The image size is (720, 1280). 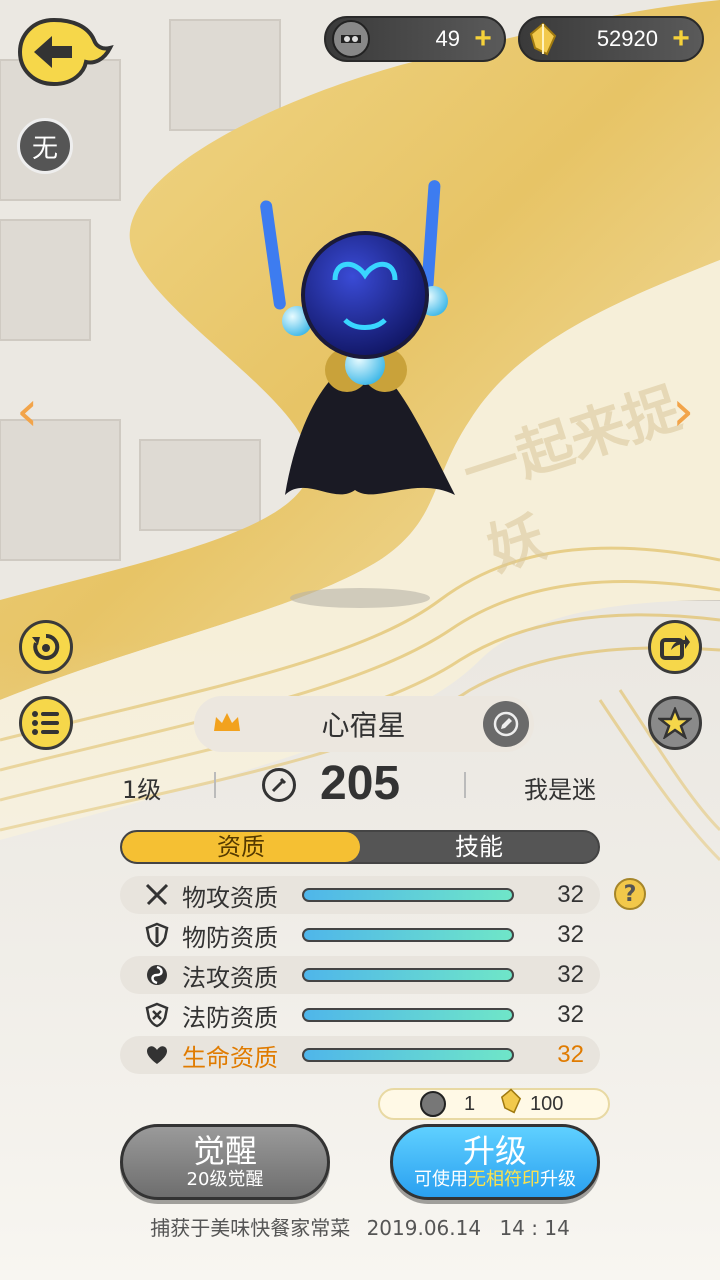 I want to click on element-badge-label: 无, so click(x=44, y=148).